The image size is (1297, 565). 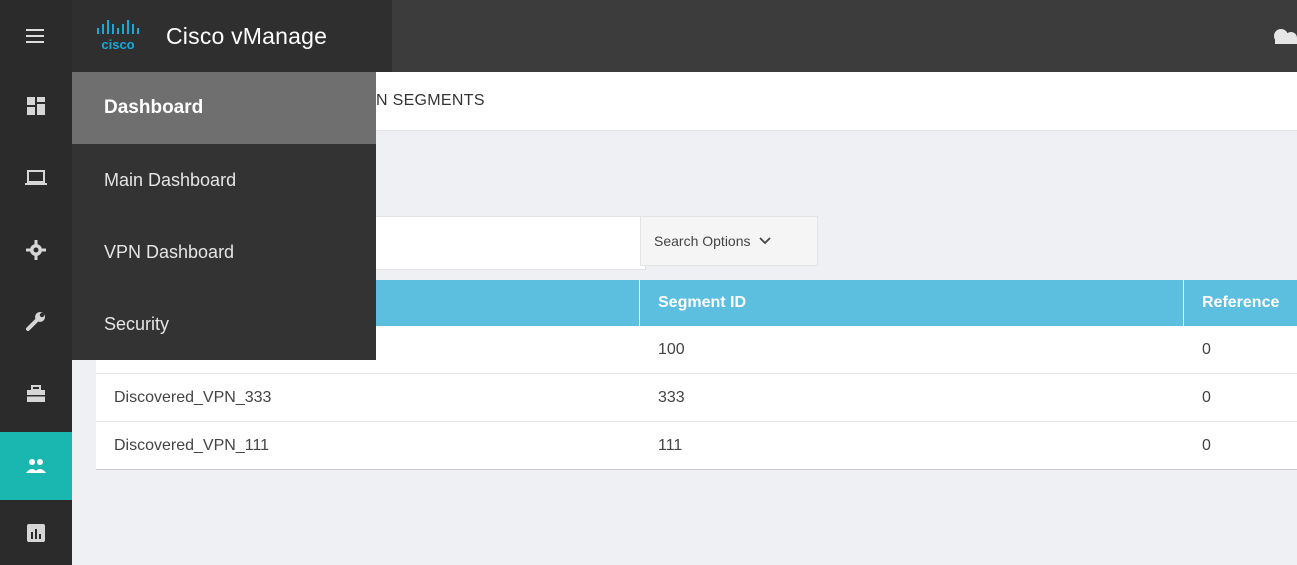 I want to click on hamburger-icon, so click(x=35, y=36).